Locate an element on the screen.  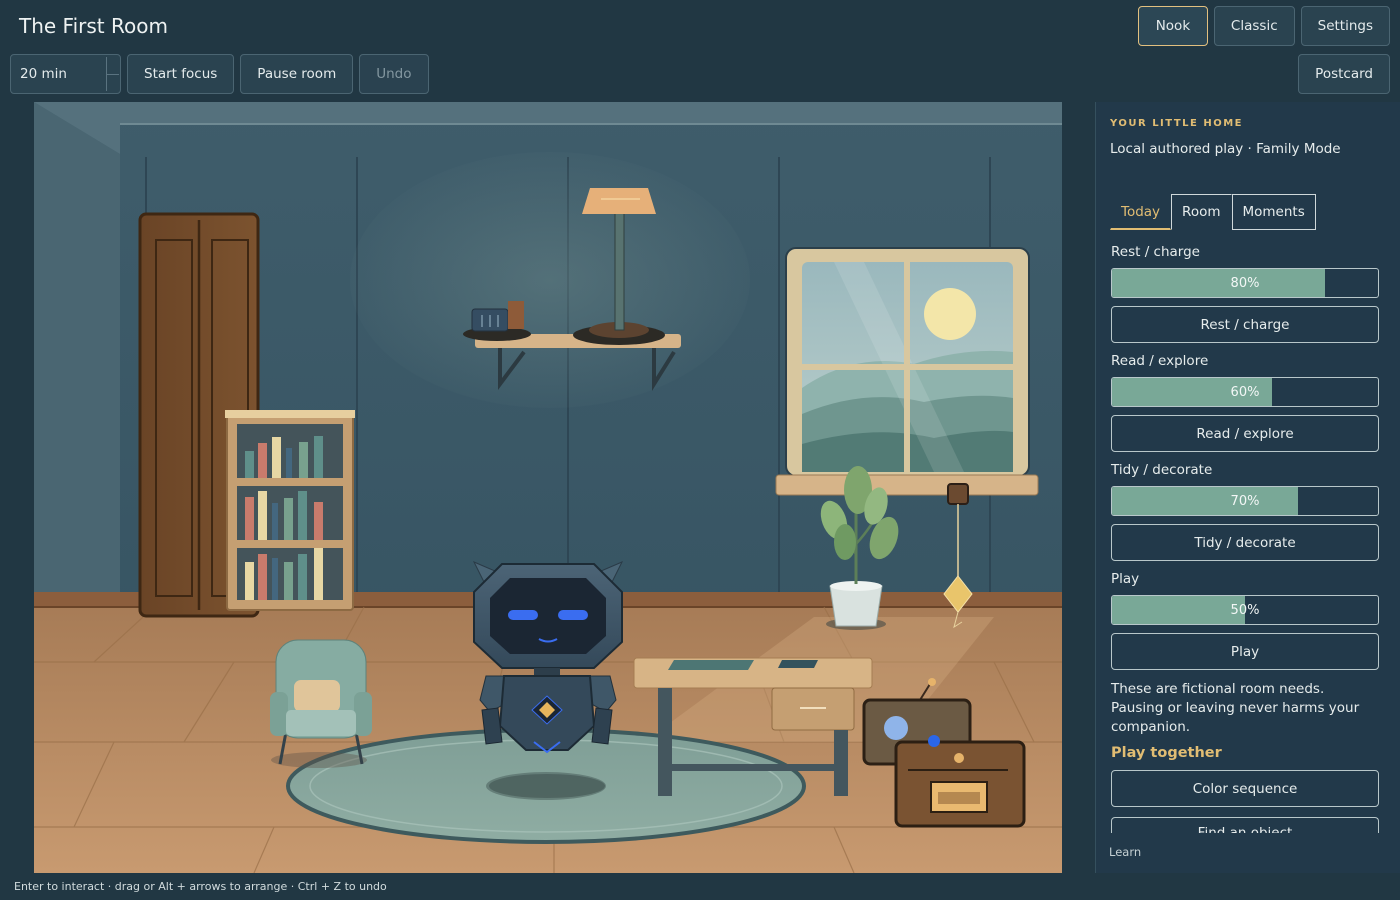
toolbar: 20 min Start focus Pause room Undo is located at coordinates (219, 74).